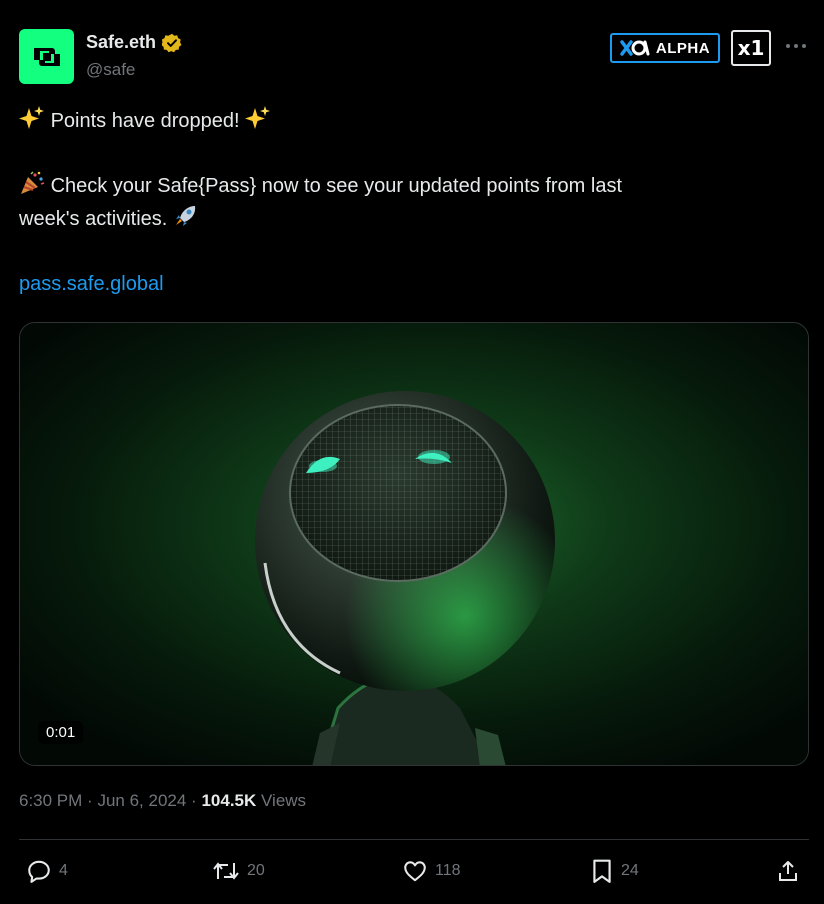 The width and height of the screenshot is (824, 904). Describe the element at coordinates (683, 48) in the screenshot. I see `alpha-label: ALPHA` at that location.